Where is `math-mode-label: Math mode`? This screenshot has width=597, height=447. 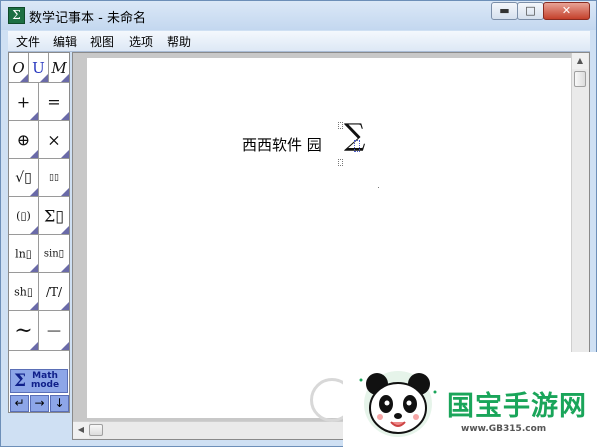
math-mode-label: Math mode is located at coordinates (45, 380).